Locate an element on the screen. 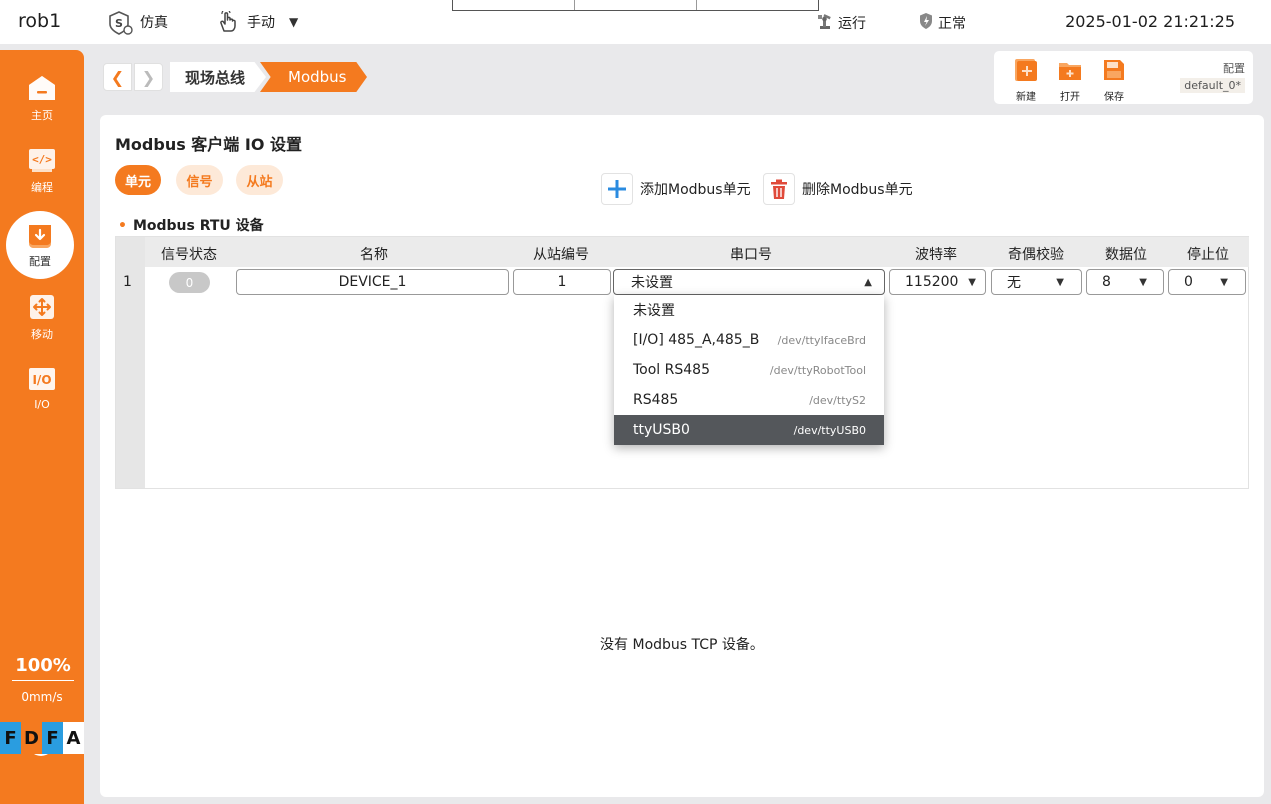  brand-logo: F D F A is located at coordinates (42, 738).